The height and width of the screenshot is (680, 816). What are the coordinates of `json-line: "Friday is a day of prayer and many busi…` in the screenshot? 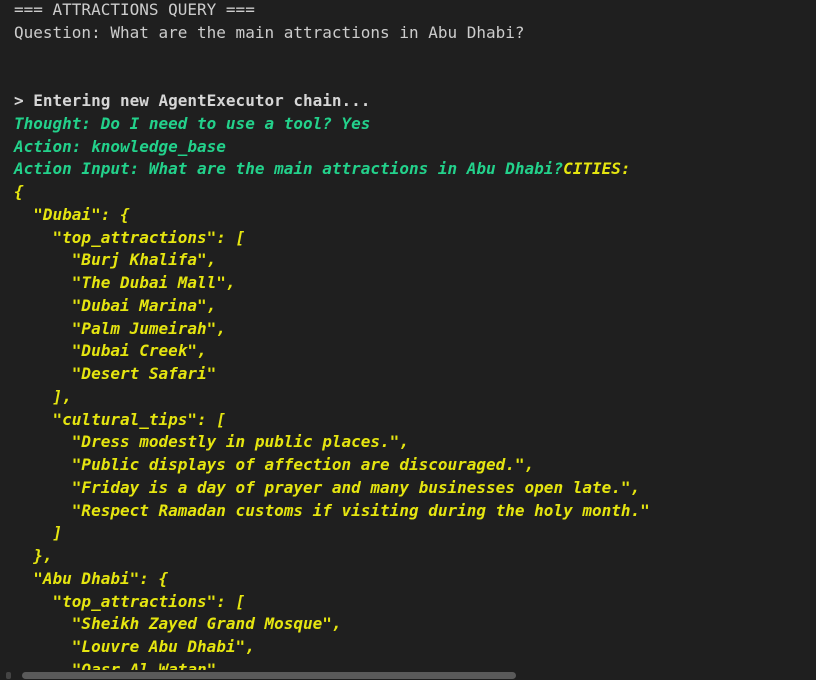 It's located at (327, 487).